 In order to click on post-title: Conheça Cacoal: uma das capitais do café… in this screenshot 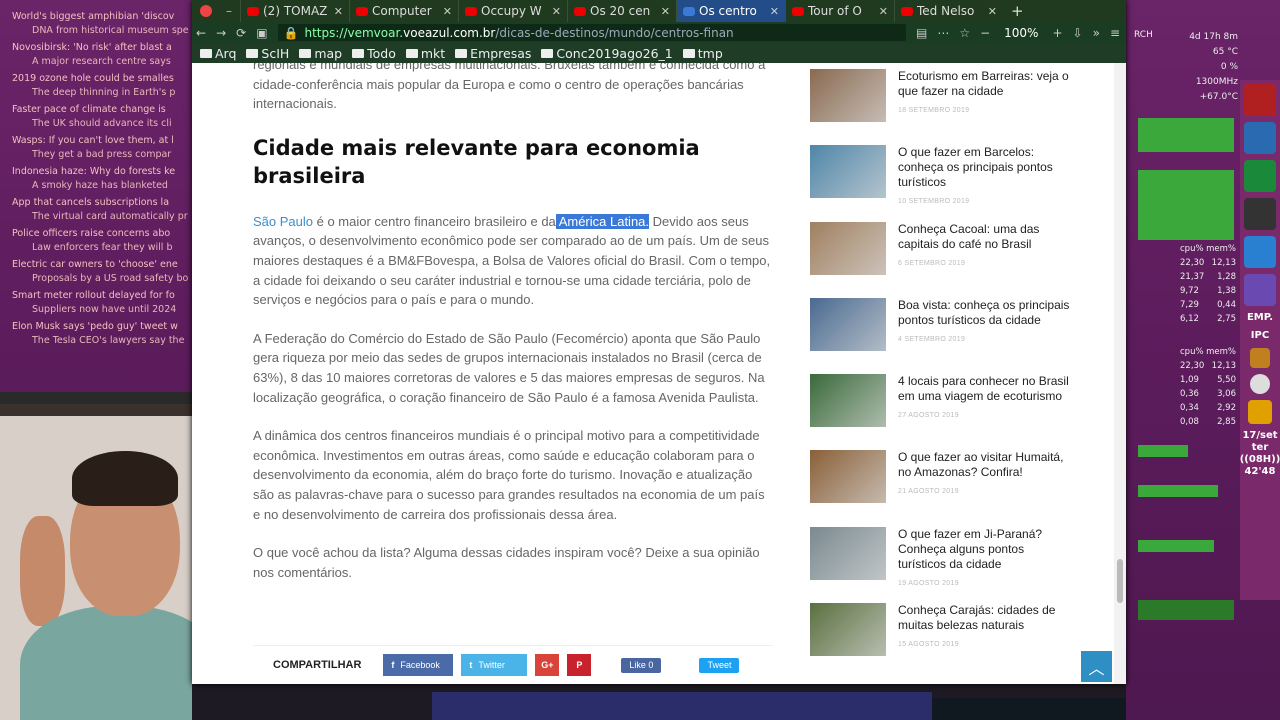, I will do `click(984, 237)`.